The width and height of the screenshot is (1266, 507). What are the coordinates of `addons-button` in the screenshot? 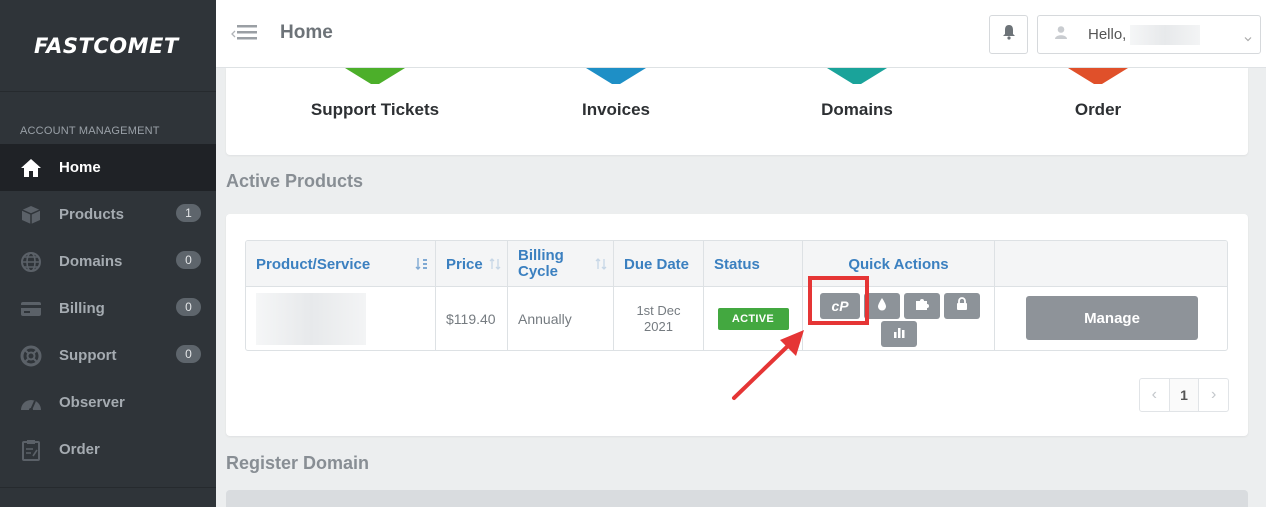 It's located at (922, 306).